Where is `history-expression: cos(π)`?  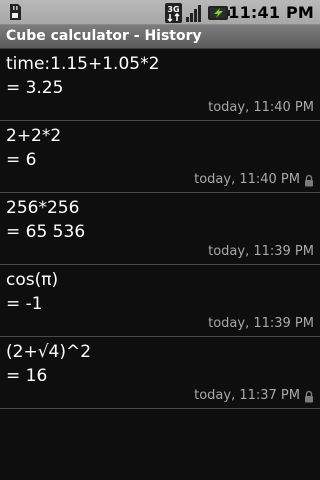
history-expression: cos(π) is located at coordinates (32, 280).